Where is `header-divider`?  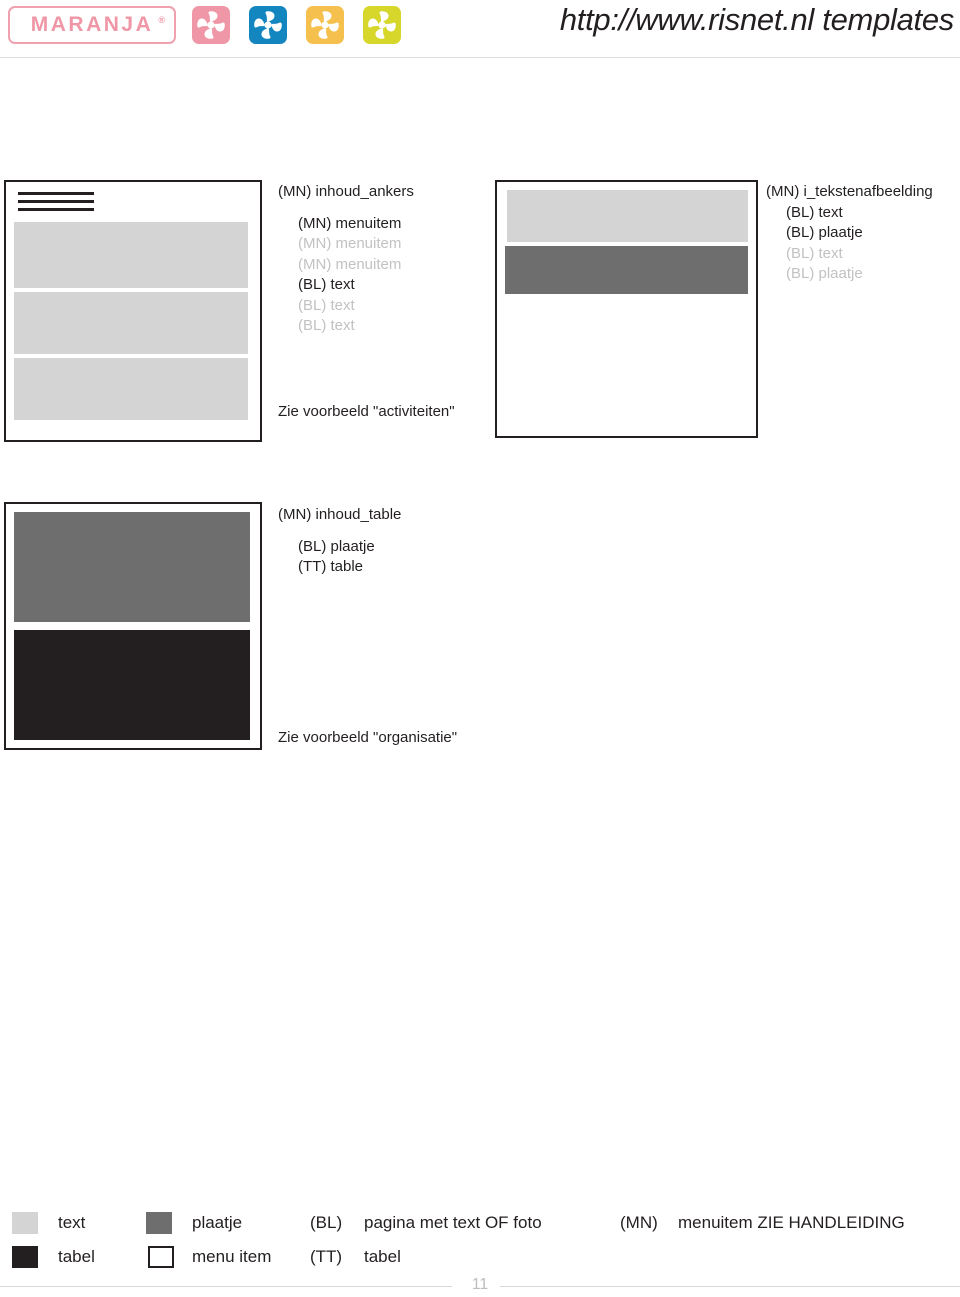 header-divider is located at coordinates (480, 57).